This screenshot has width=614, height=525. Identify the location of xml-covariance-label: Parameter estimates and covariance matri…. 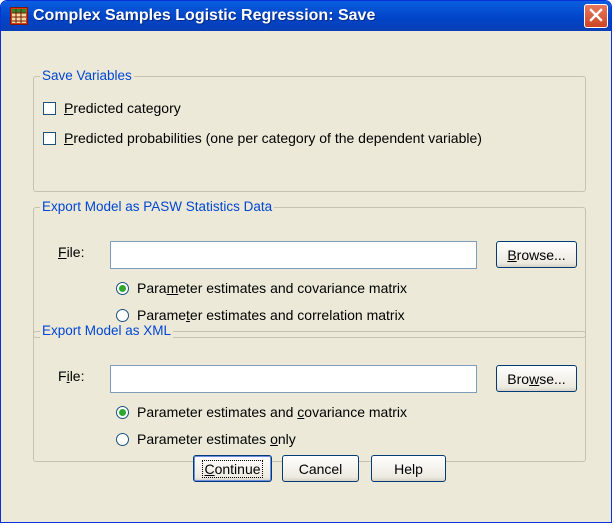
(272, 412).